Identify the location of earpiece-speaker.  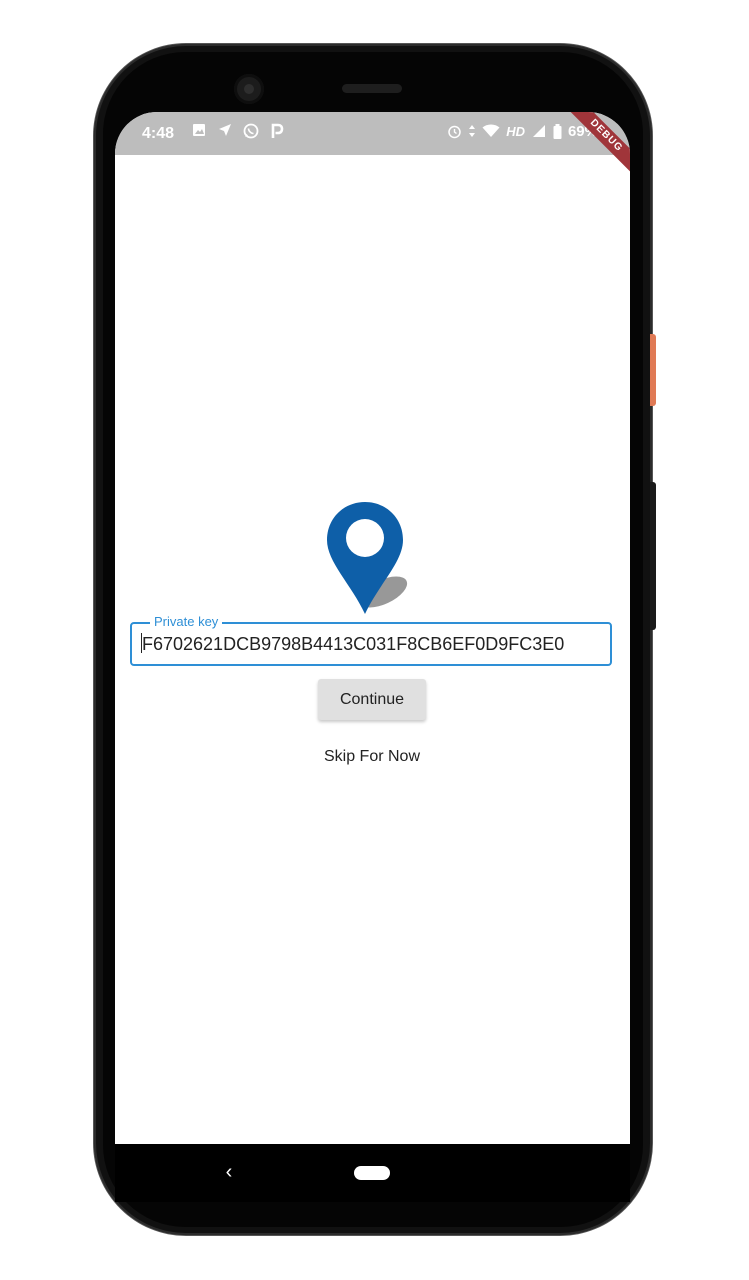
(372, 88).